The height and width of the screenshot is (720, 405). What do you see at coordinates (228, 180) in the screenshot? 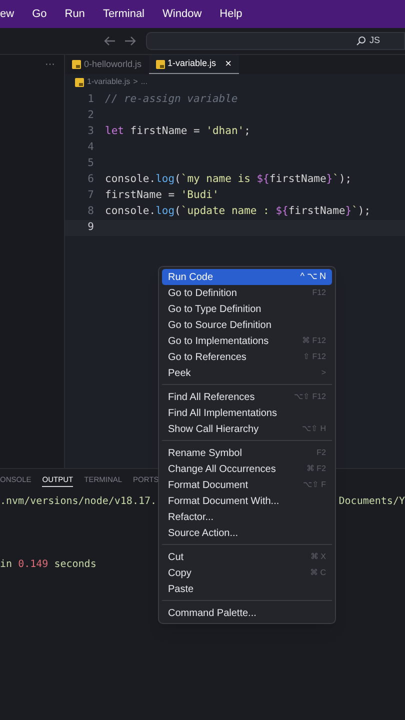
I see `code-line: console.log(`my name is ${firstName}`);` at bounding box center [228, 180].